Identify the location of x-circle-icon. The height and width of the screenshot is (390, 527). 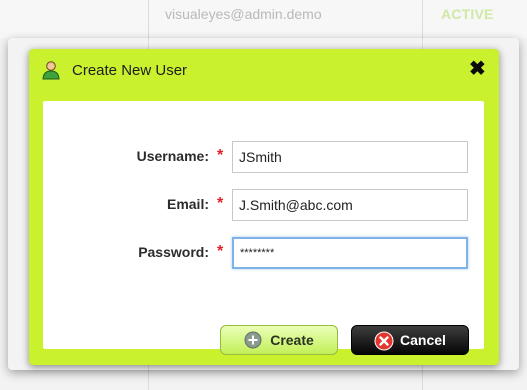
(384, 341).